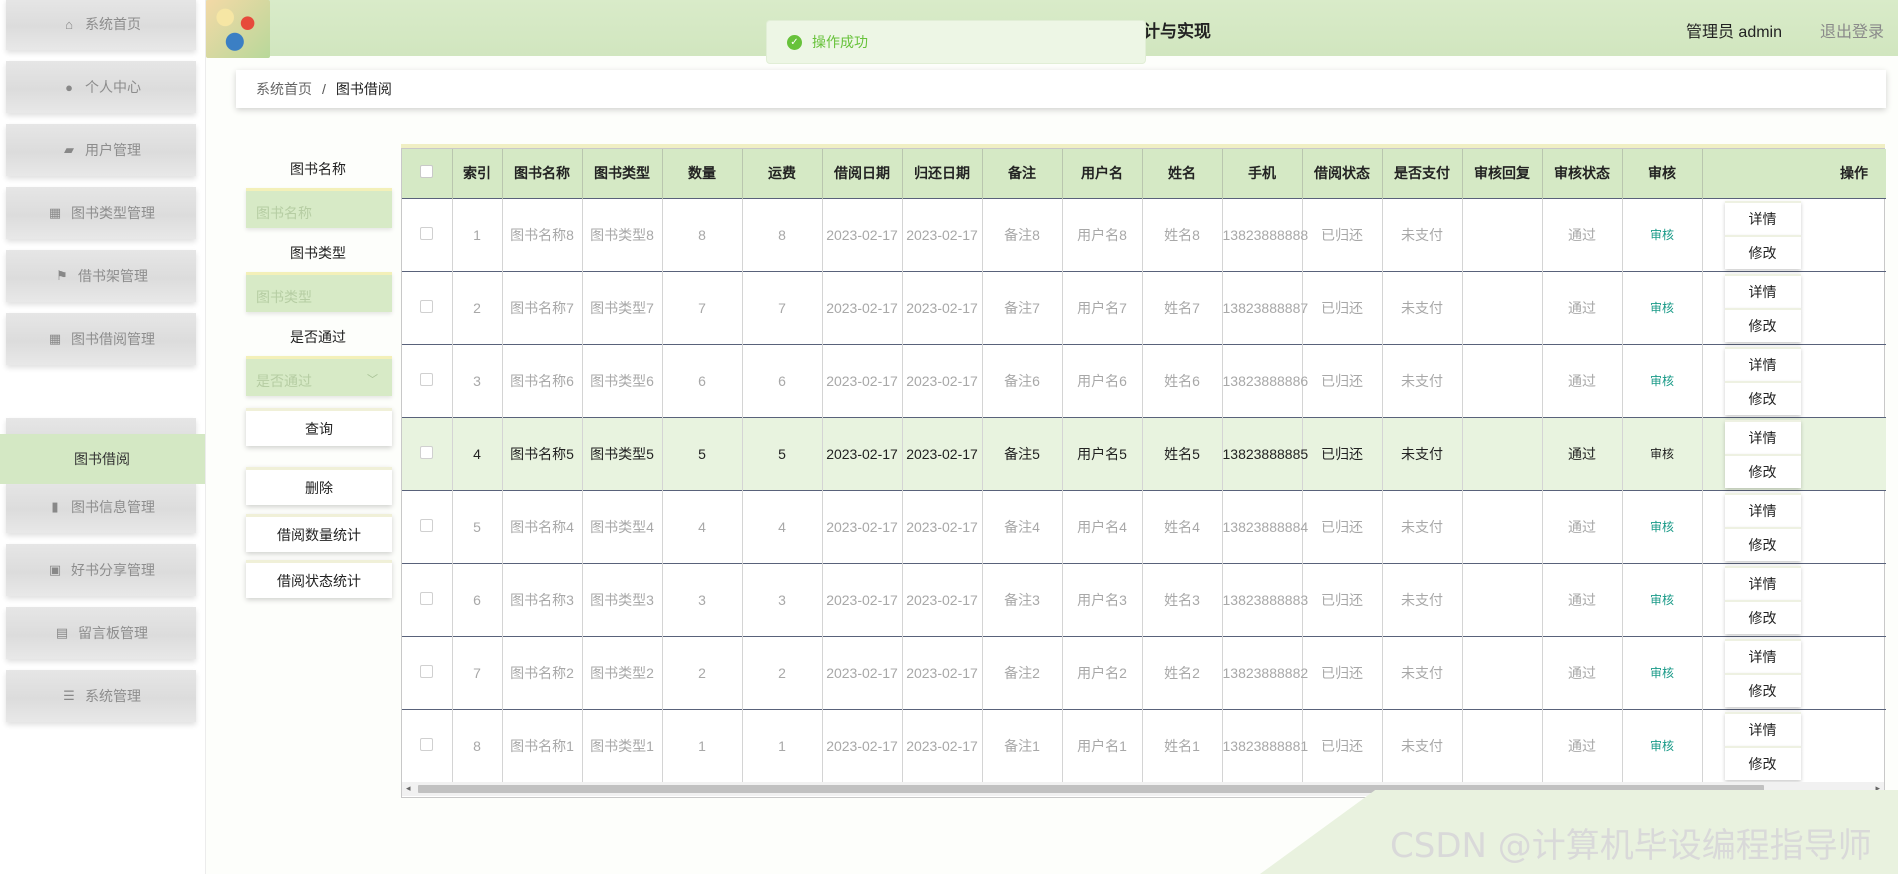  I want to click on approved-select: 是否通过 ﹀, so click(319, 376).